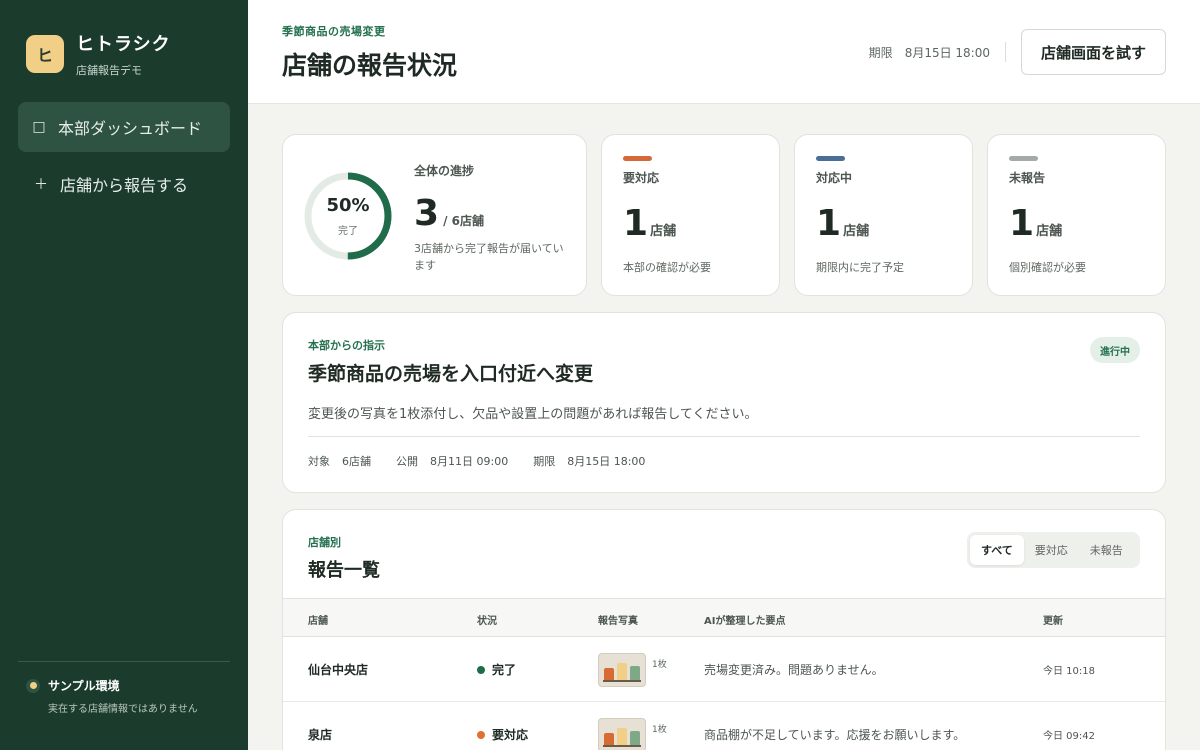  What do you see at coordinates (883, 215) in the screenshot?
I see `stat-card-in-progress: 対応中 1 店舗 期限内に完了予定` at bounding box center [883, 215].